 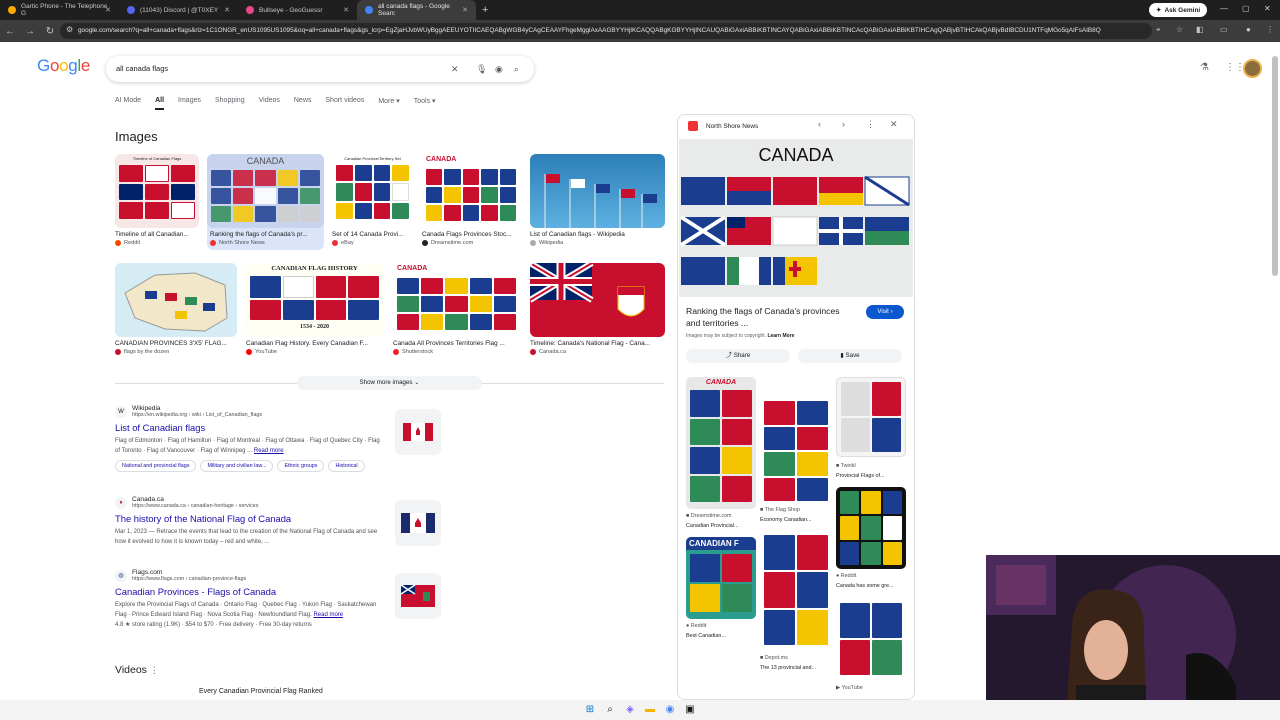 What do you see at coordinates (250, 427) in the screenshot?
I see `result-title-link: List of Canadian flags` at bounding box center [250, 427].